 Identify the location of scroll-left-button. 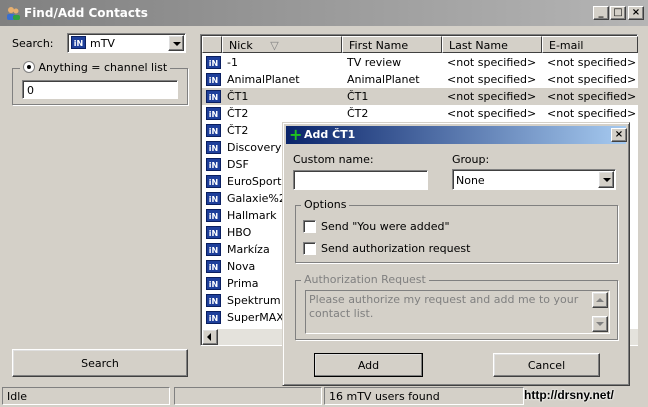
(210, 337).